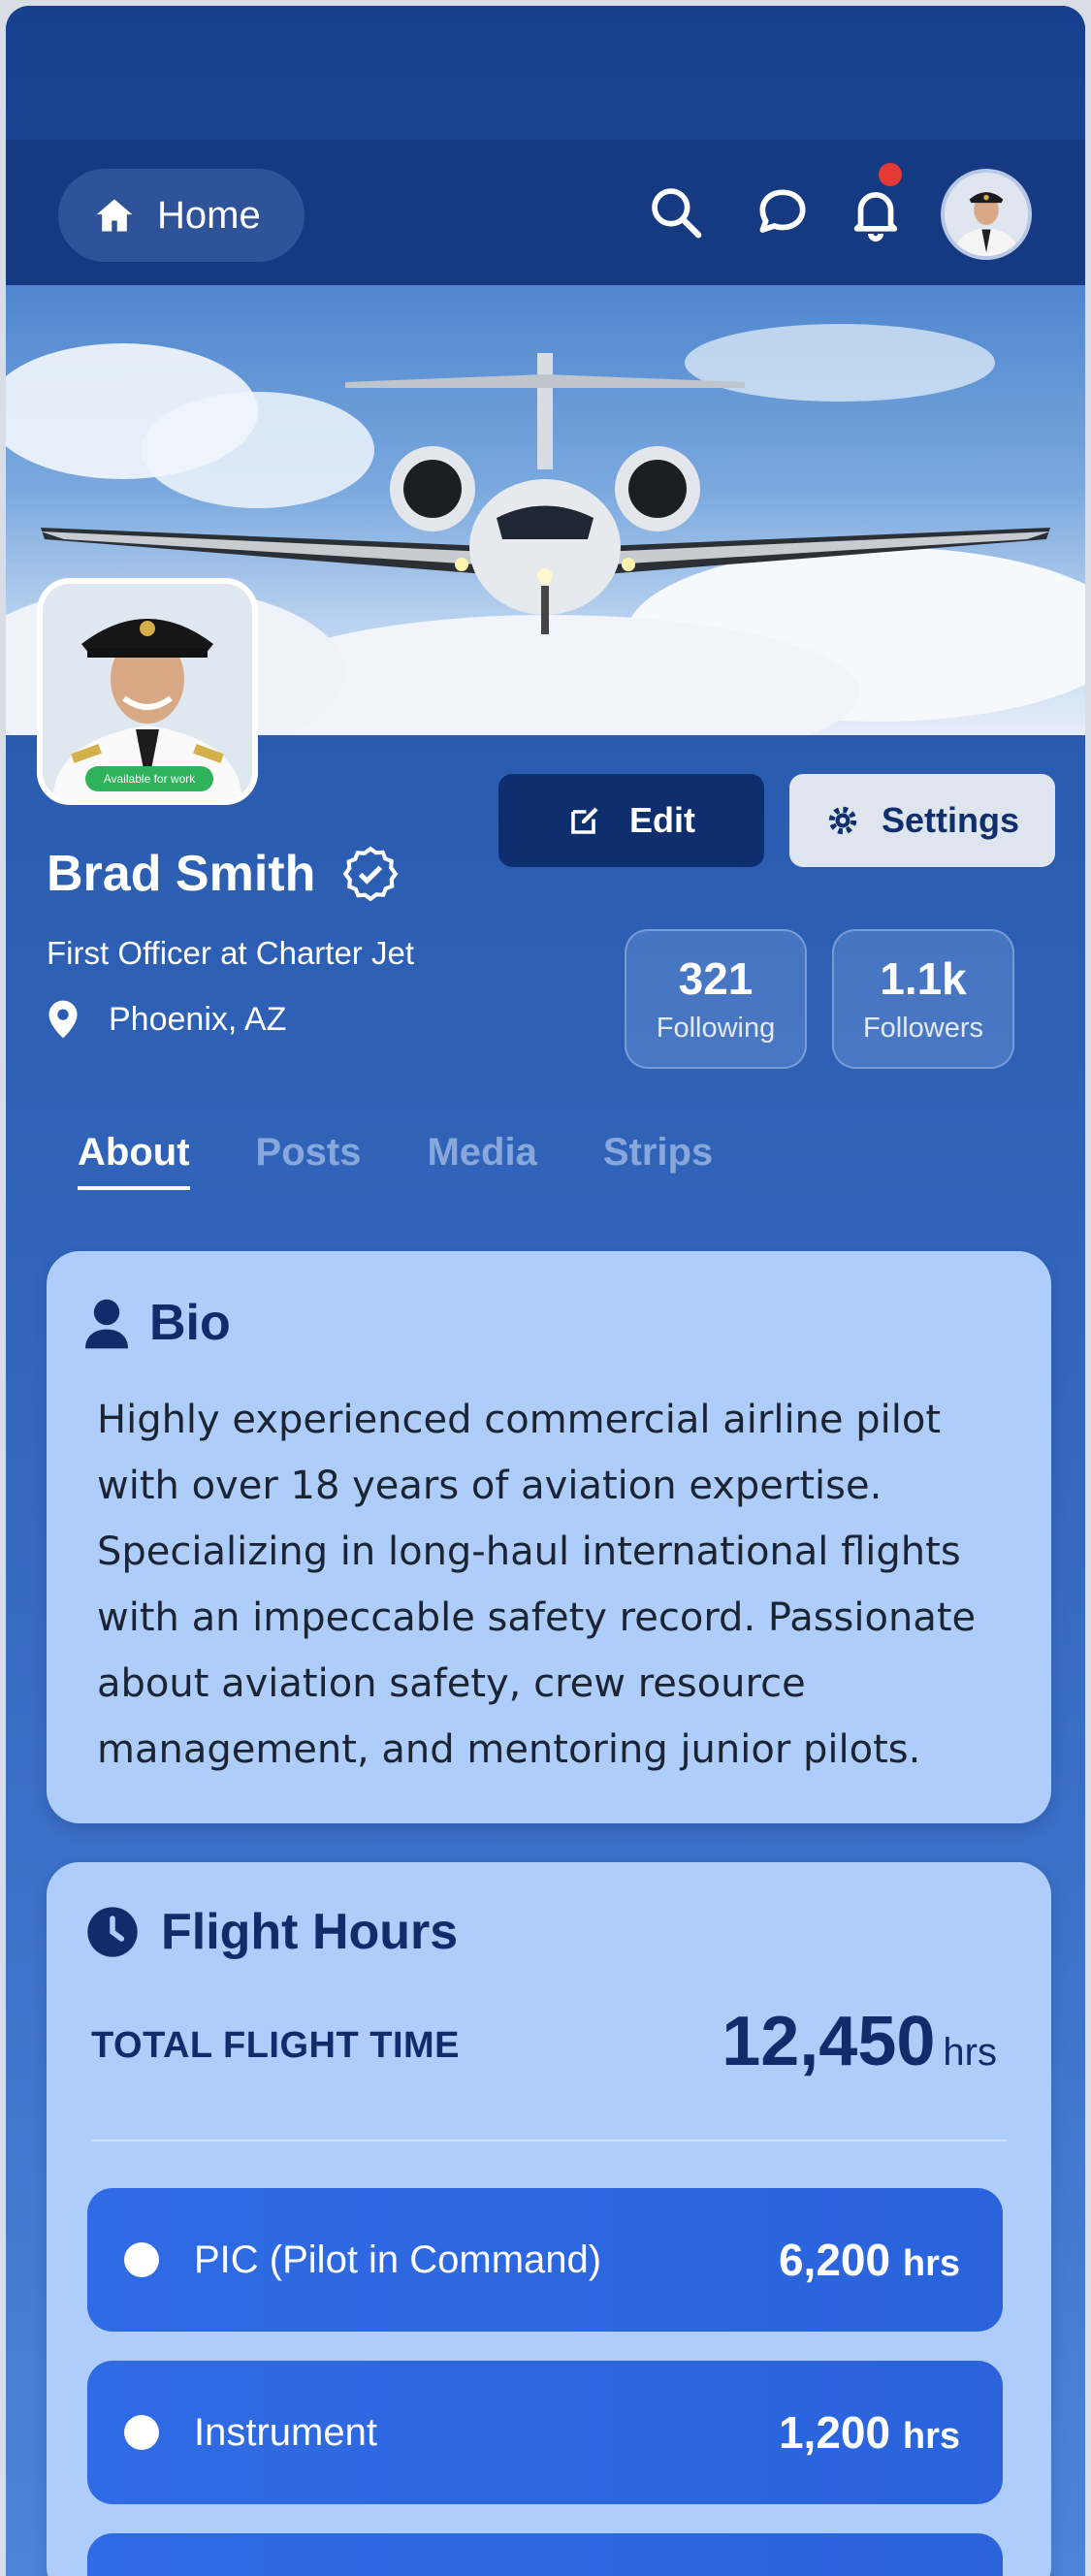 The width and height of the screenshot is (1091, 2576). I want to click on stat-followers: 1.1k Followers, so click(923, 999).